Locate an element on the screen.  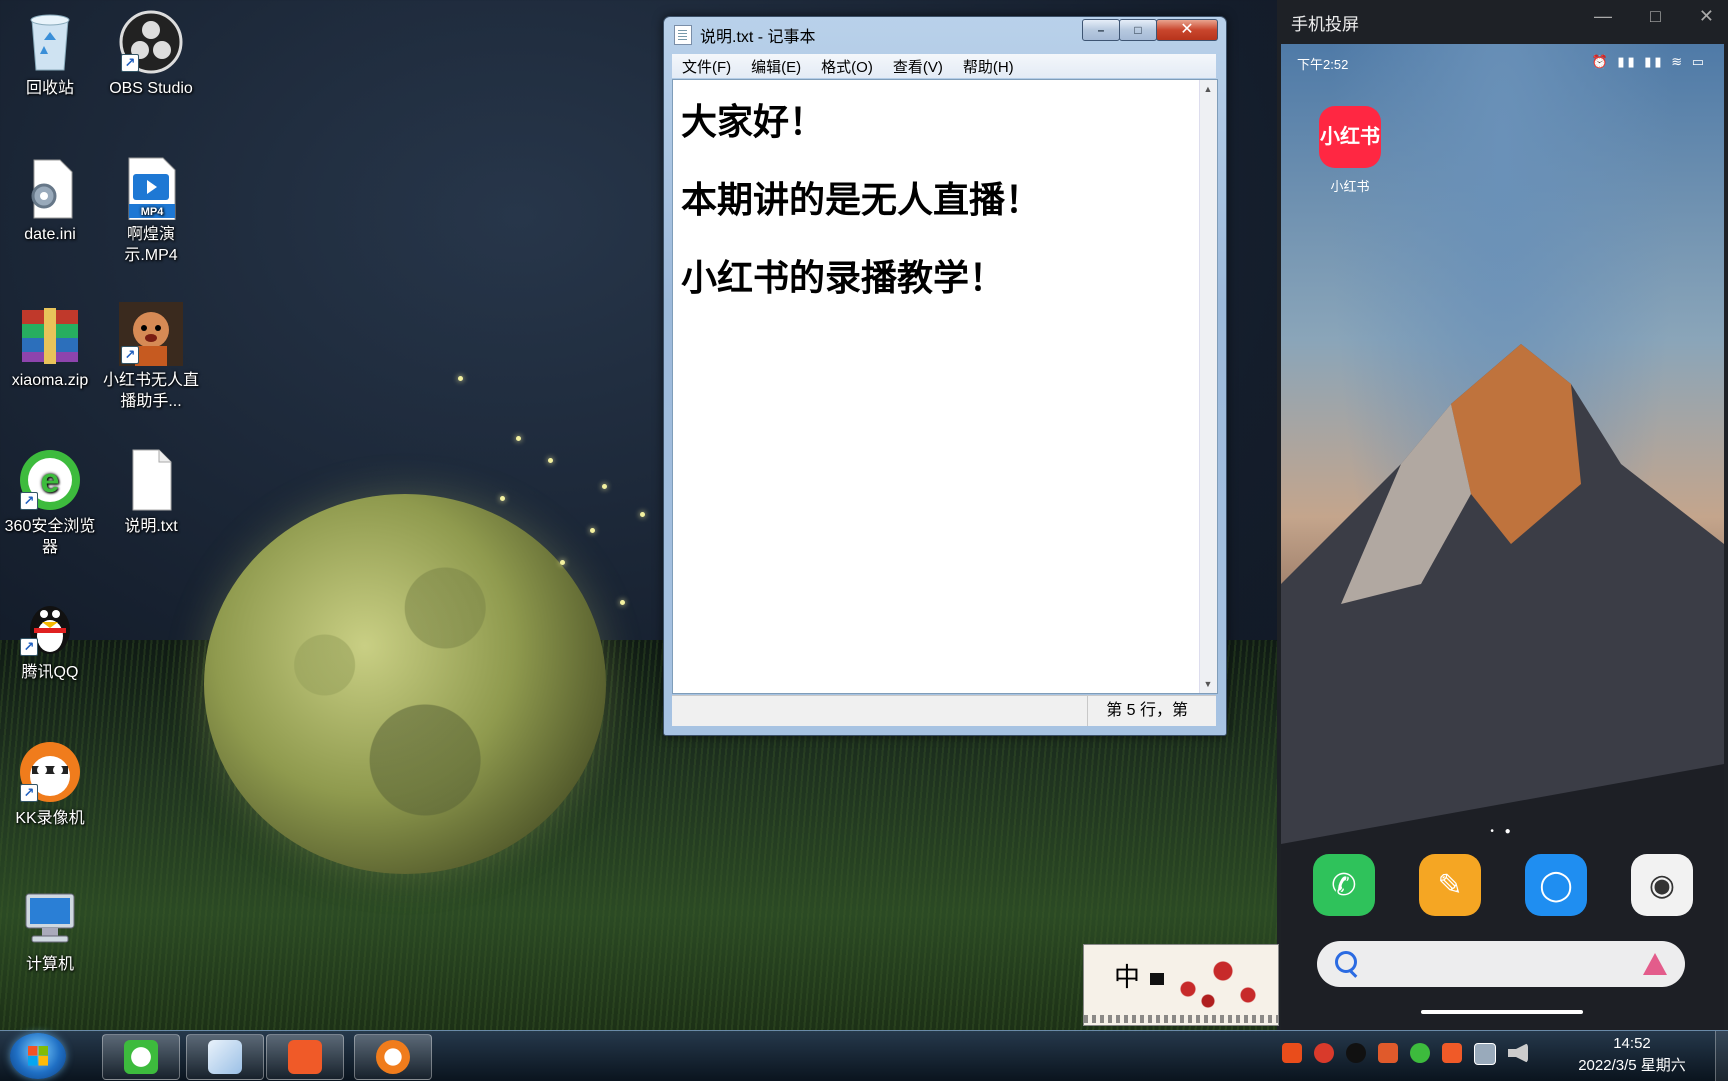
notepad-statusbar: 第 5 行，第 is located at coordinates (944, 710).